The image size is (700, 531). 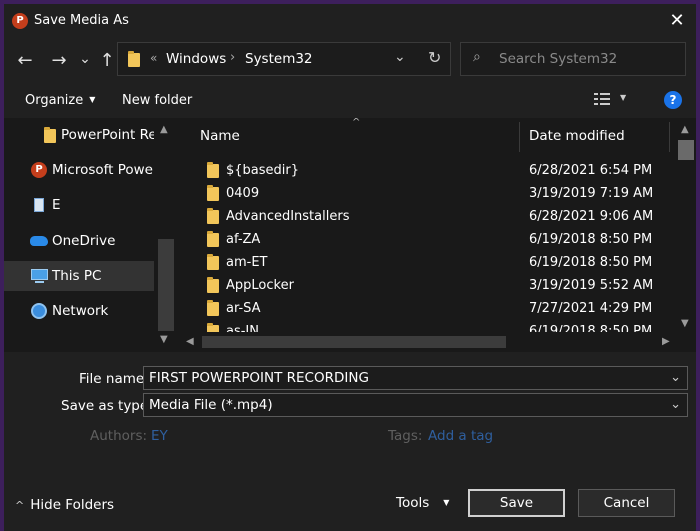 I want to click on sidebar-item-label: This PC, so click(x=77, y=276).